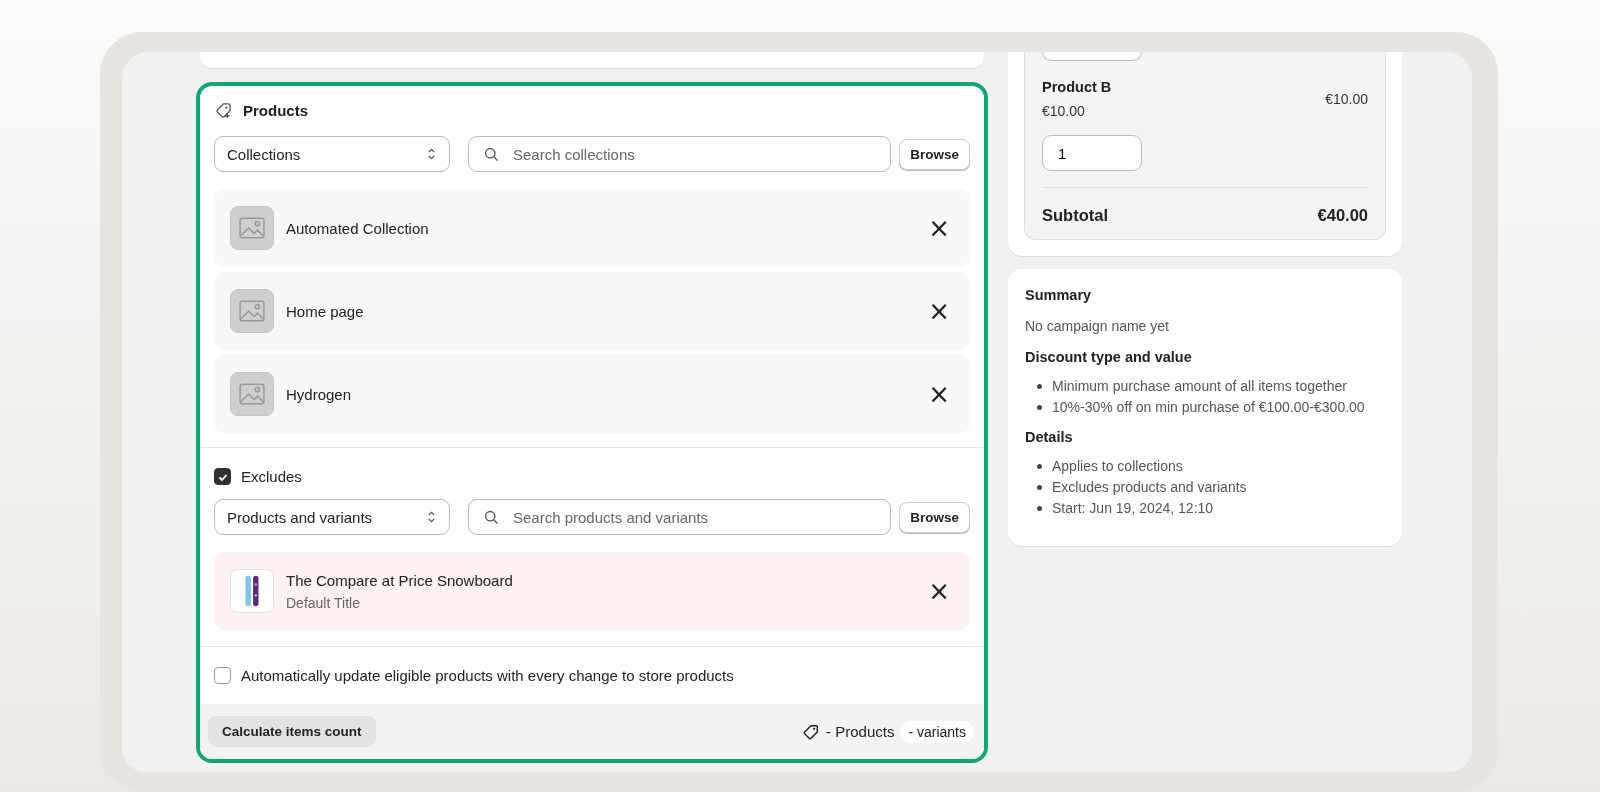  Describe the element at coordinates (358, 228) in the screenshot. I see `collection-name: Automated Collection` at that location.